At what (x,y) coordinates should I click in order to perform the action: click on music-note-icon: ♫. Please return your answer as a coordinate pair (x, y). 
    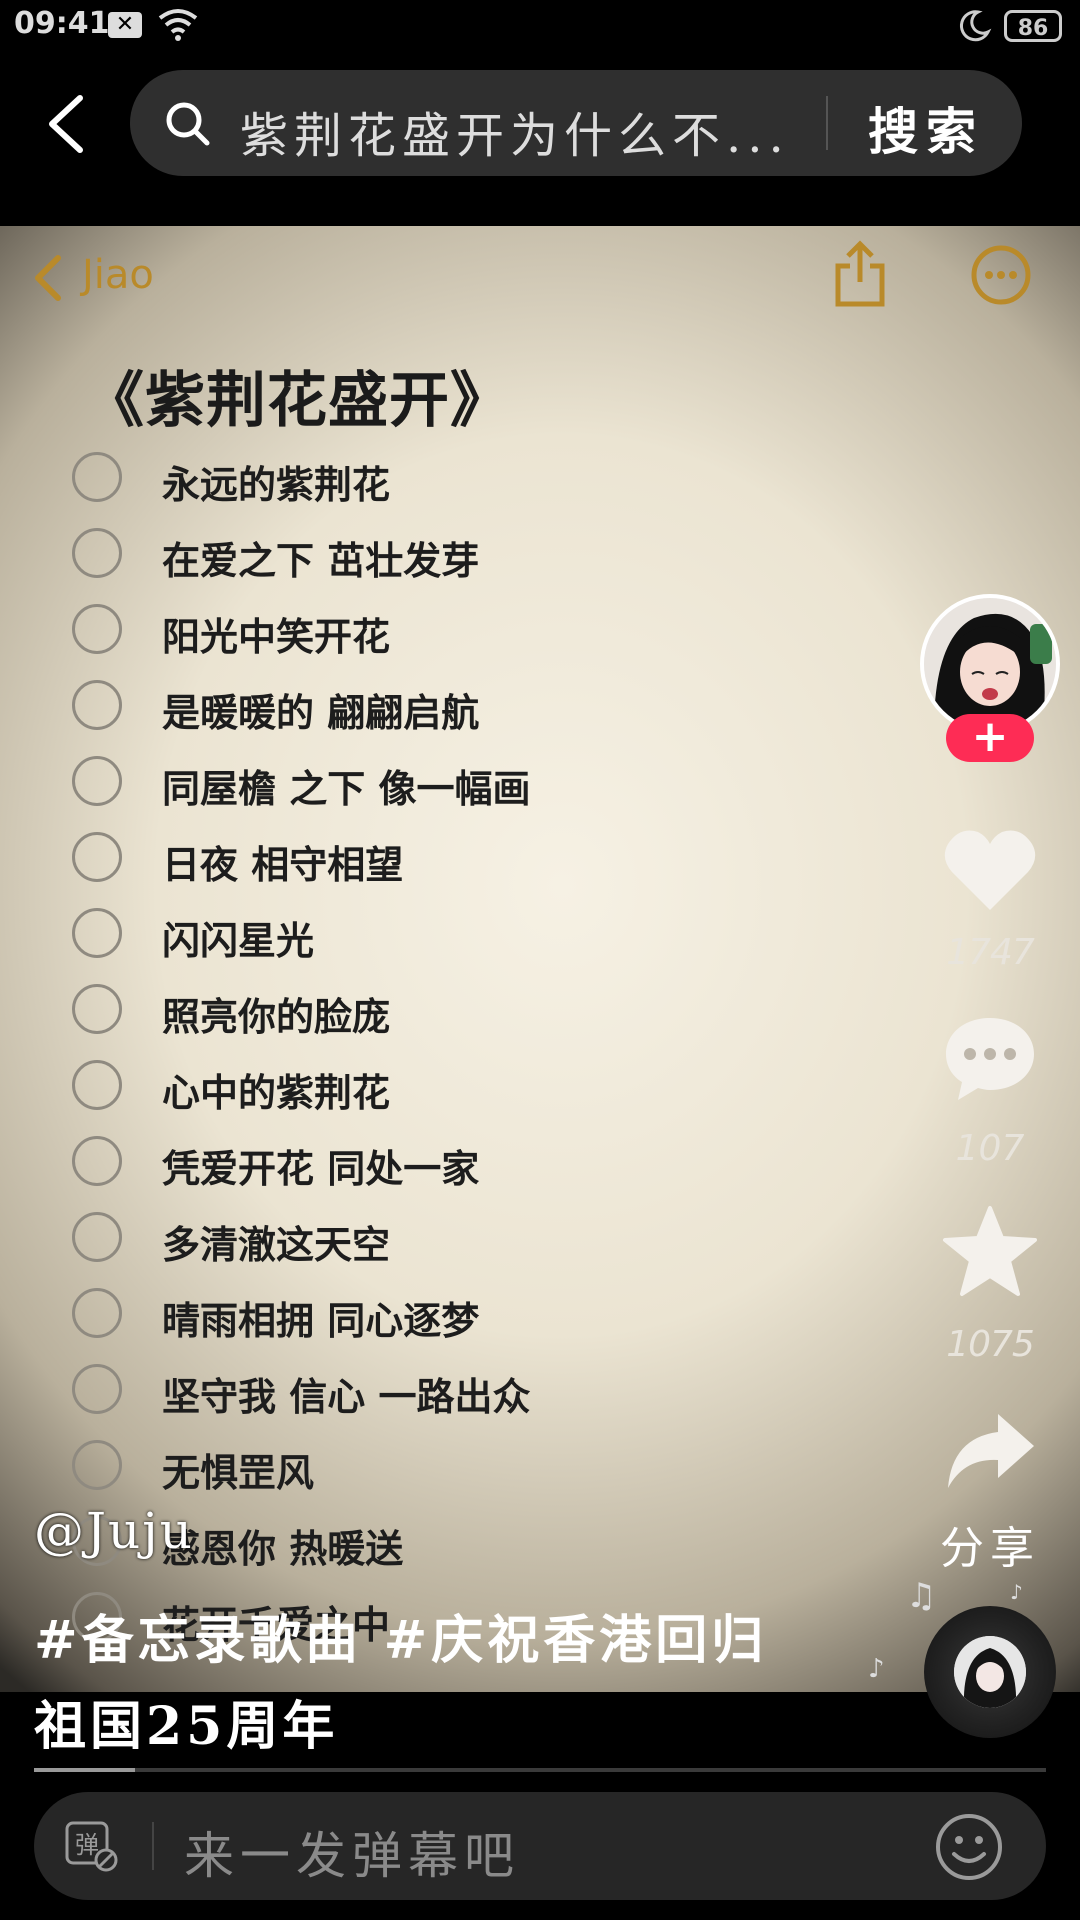
    Looking at the image, I should click on (921, 1596).